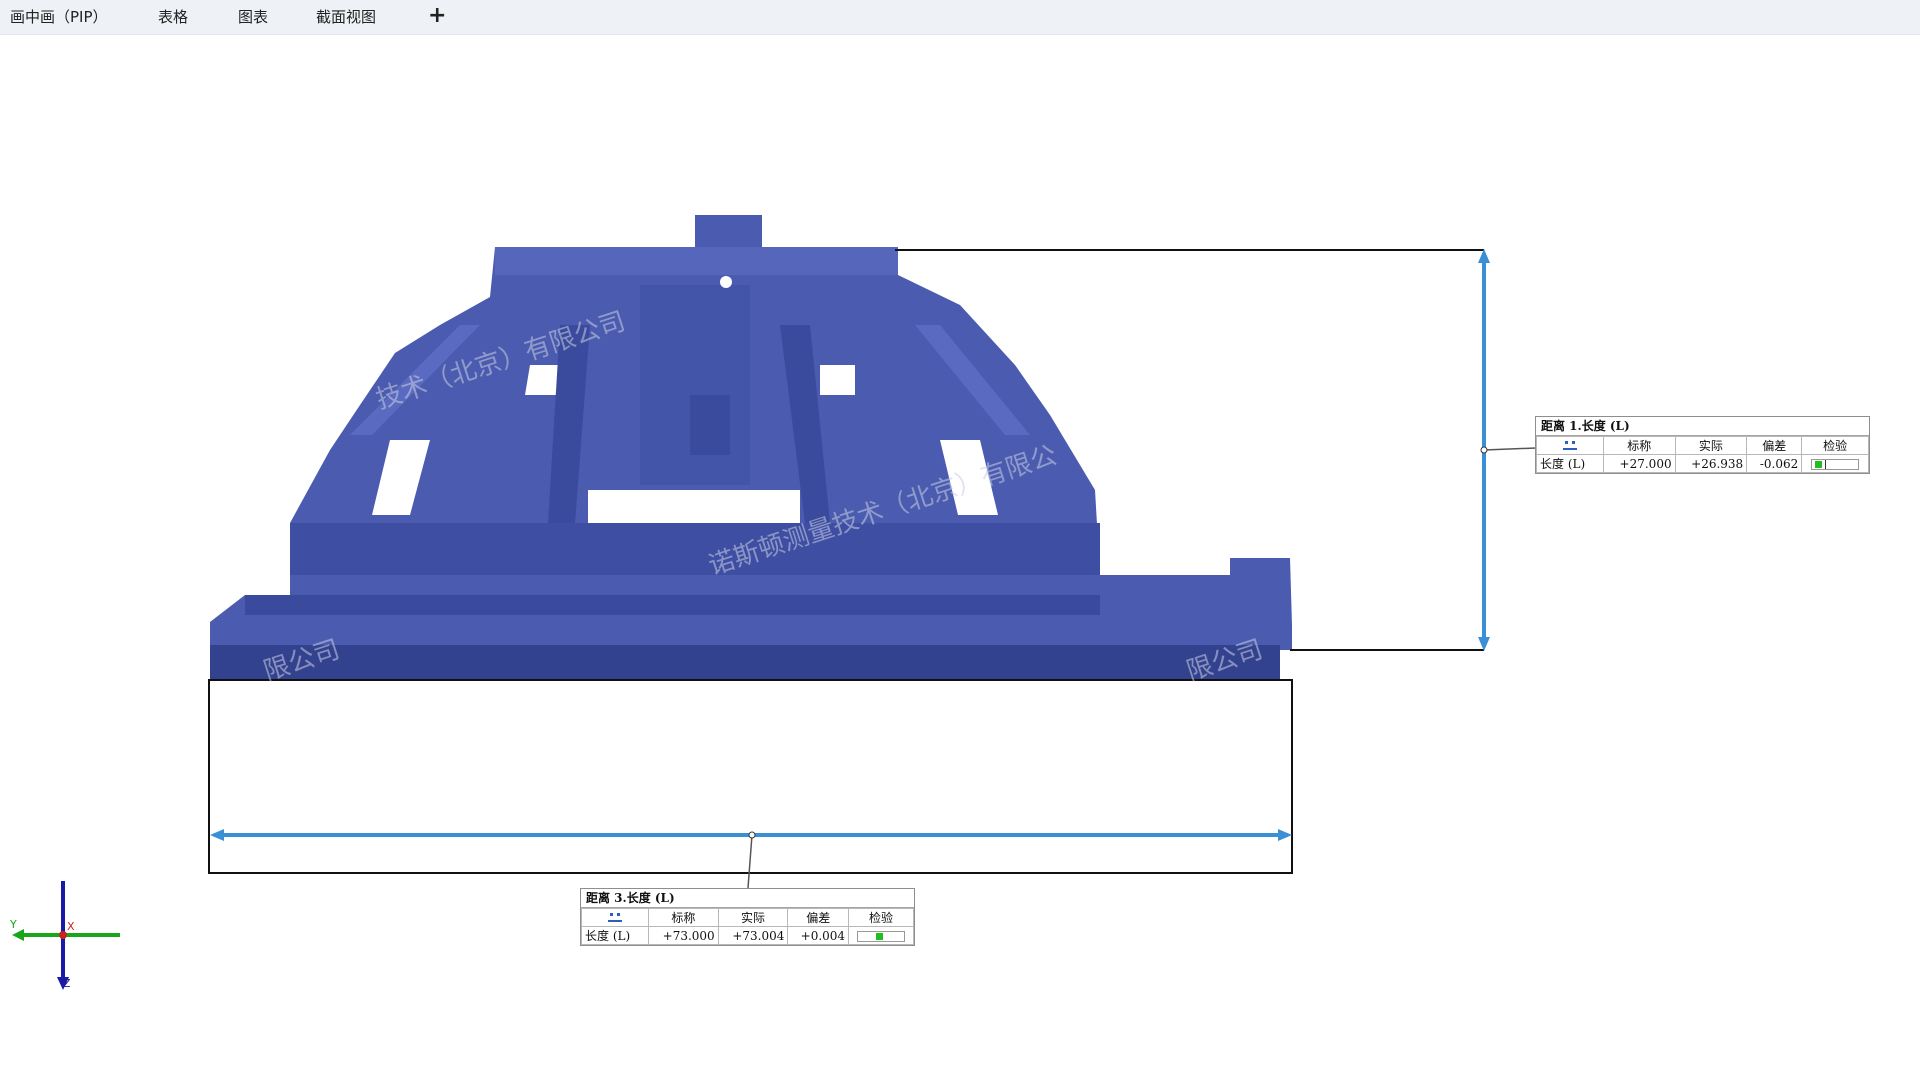 The width and height of the screenshot is (1920, 1080). Describe the element at coordinates (1711, 463) in the screenshot. I see `actual-value: +26.938` at that location.